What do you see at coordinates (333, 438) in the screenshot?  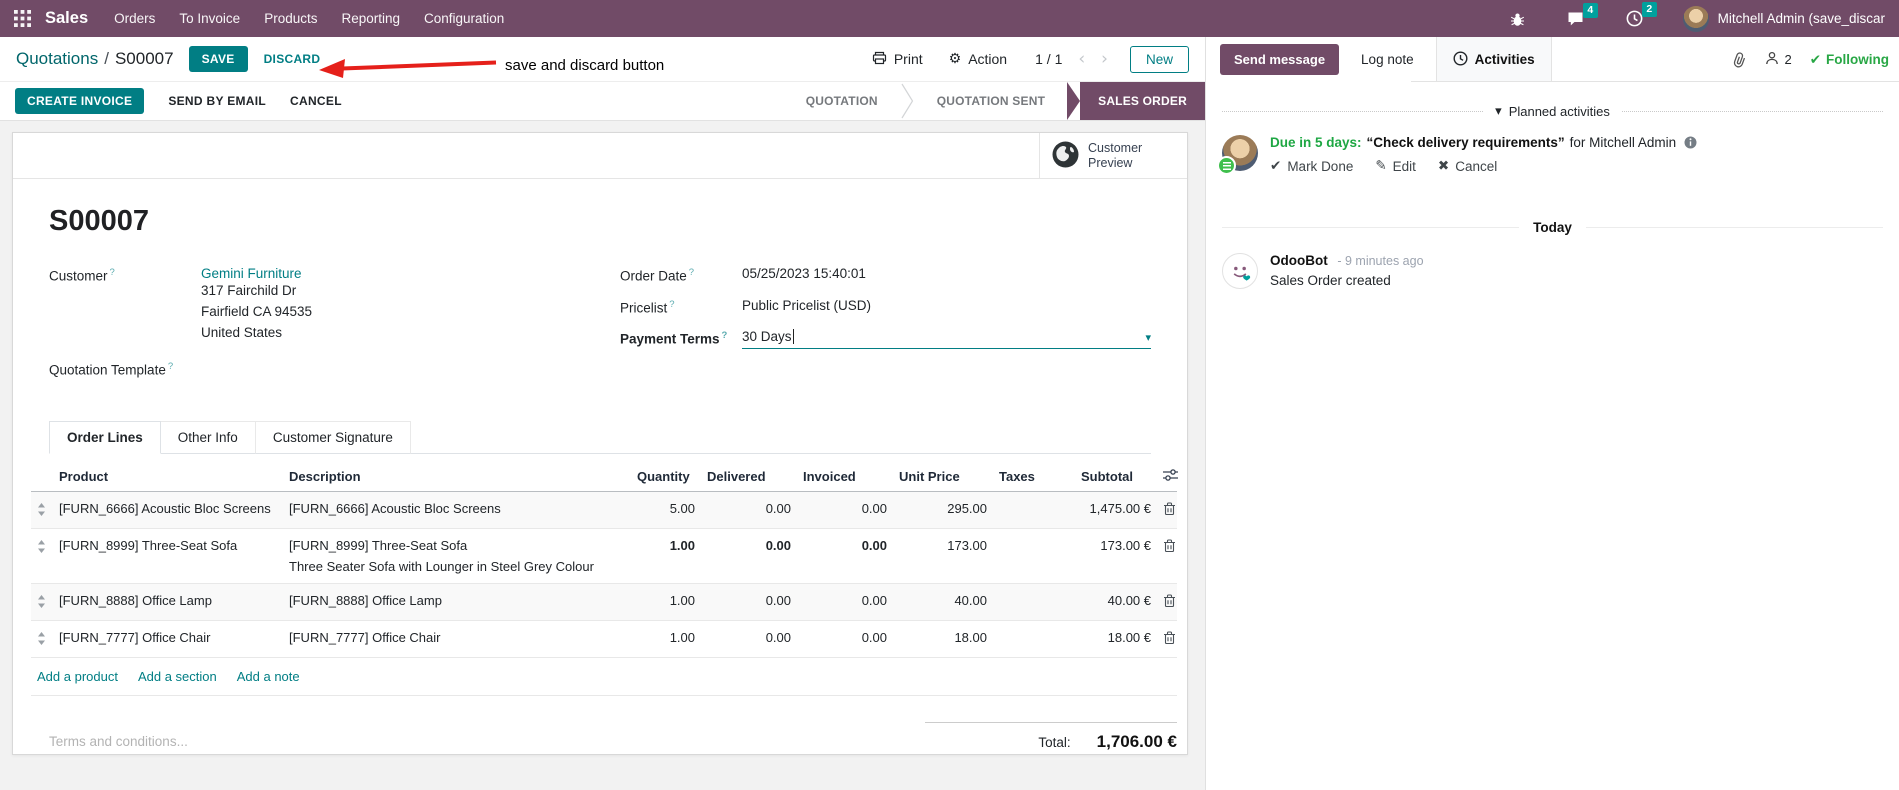 I see `tab-customer-signature: Customer Signature` at bounding box center [333, 438].